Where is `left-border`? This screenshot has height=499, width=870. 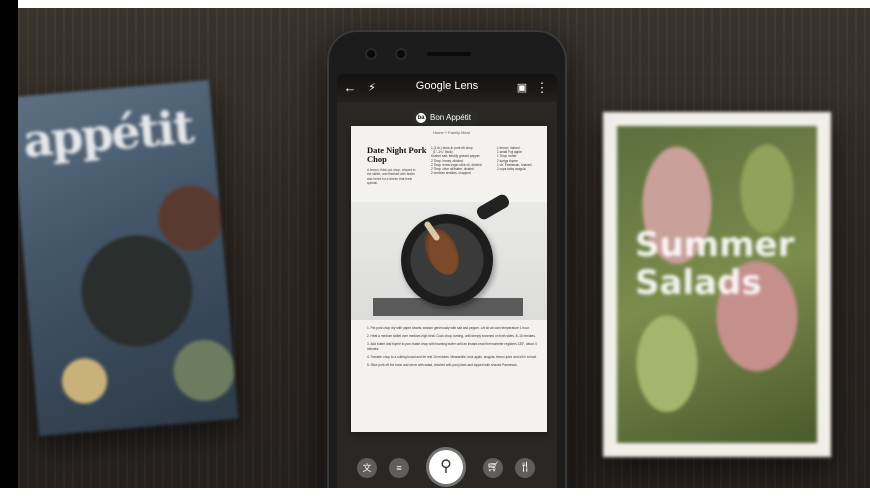 left-border is located at coordinates (9, 249).